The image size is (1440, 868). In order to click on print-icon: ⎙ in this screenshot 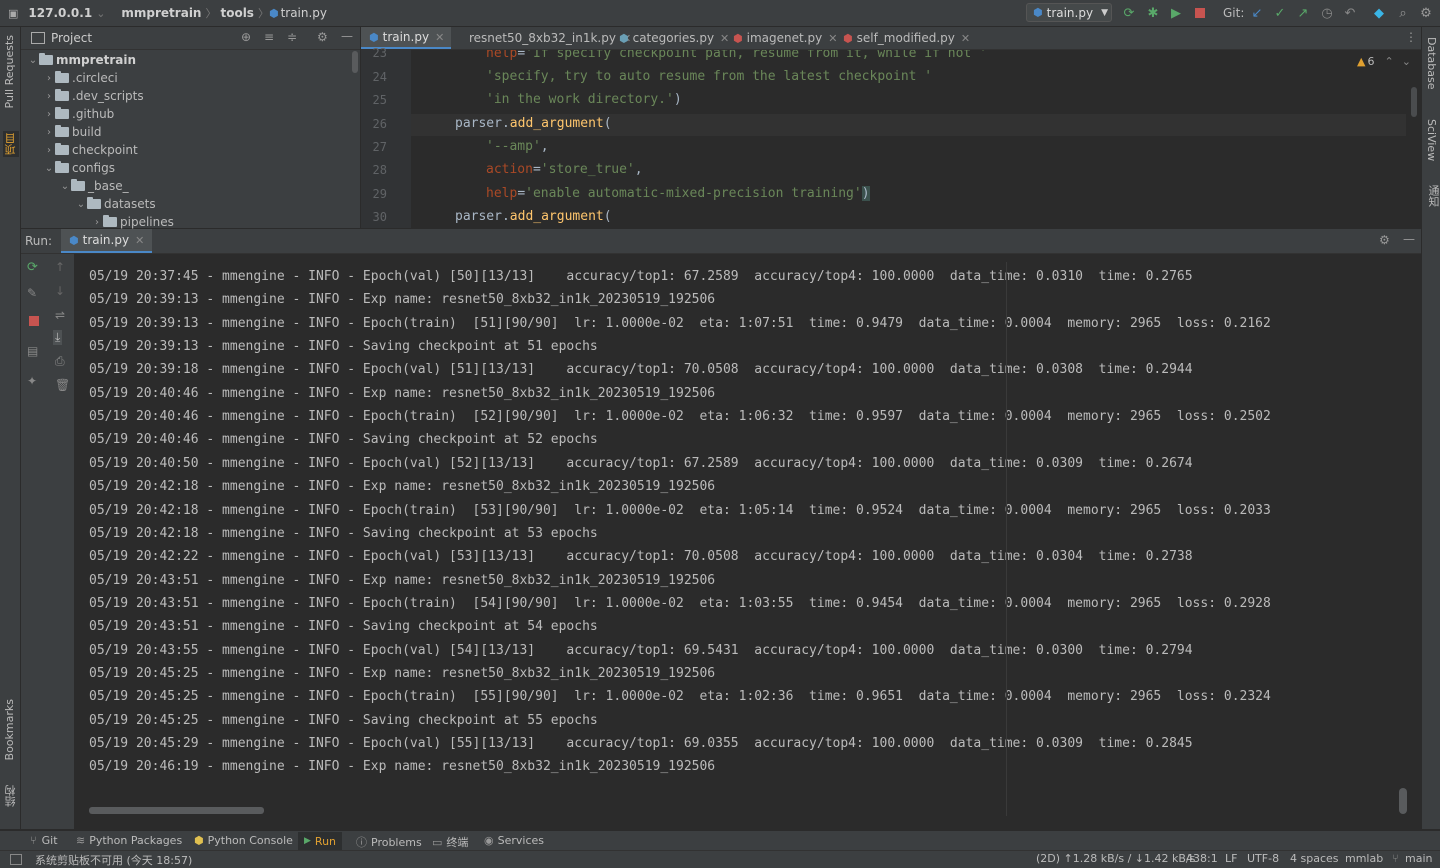, I will do `click(60, 361)`.